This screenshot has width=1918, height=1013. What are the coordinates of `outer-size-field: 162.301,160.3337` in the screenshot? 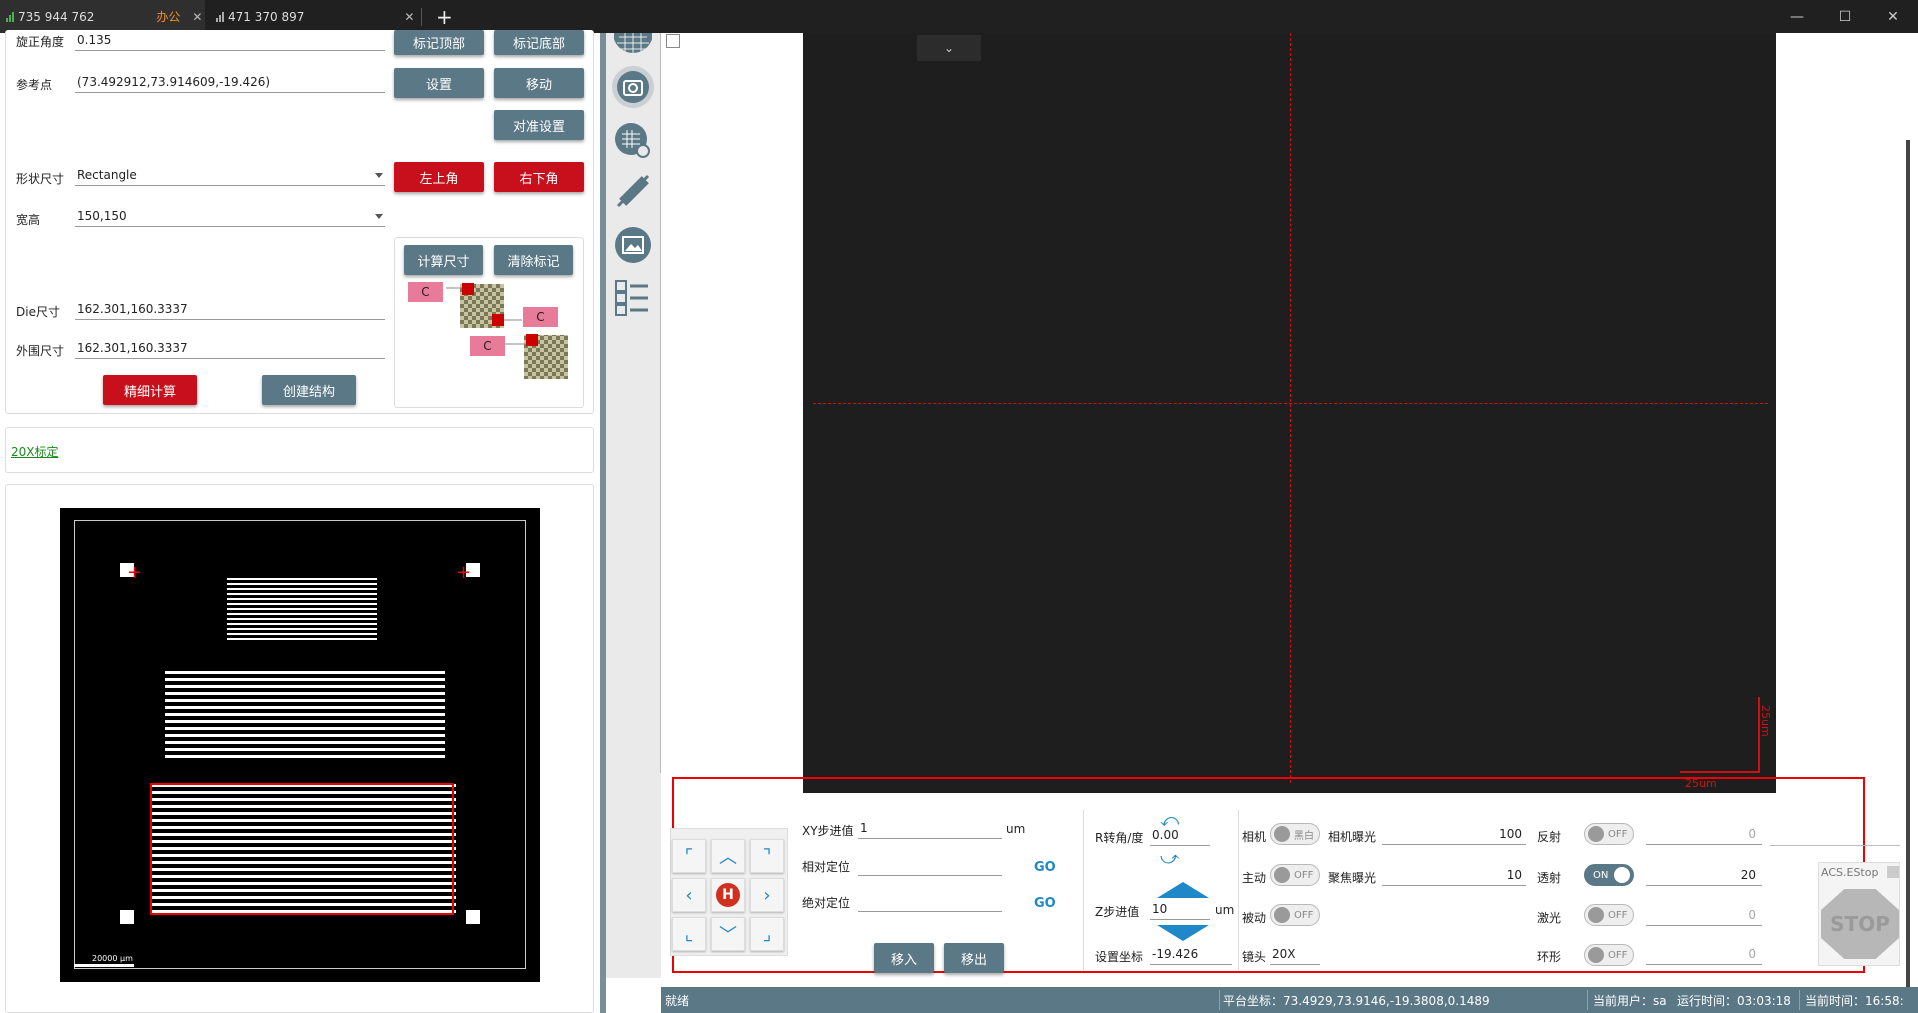 It's located at (230, 349).